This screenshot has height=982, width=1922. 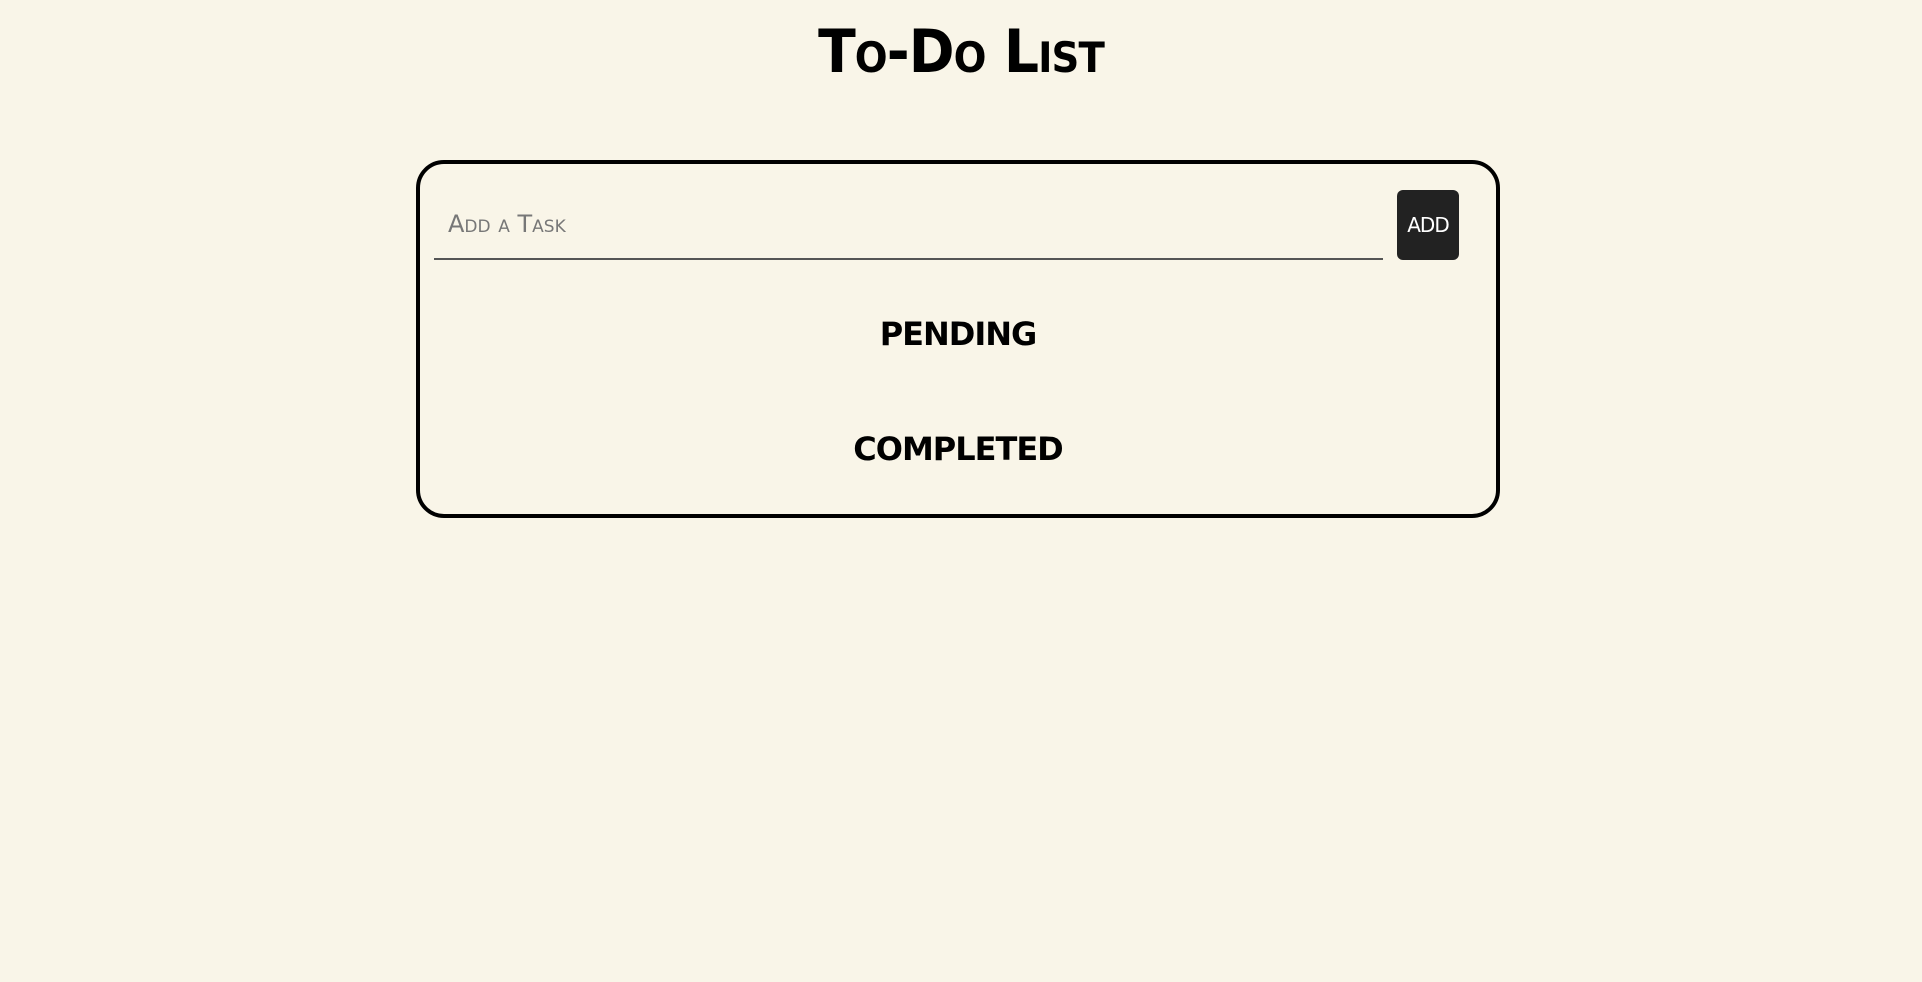 I want to click on completed-heading: COMPLETED, so click(x=958, y=449).